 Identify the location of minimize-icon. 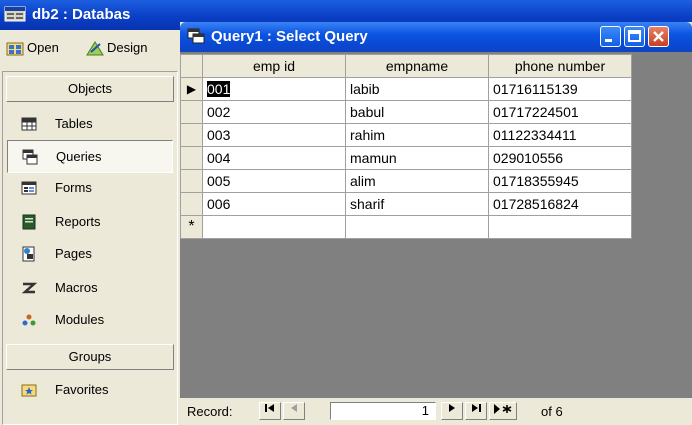
(608, 40).